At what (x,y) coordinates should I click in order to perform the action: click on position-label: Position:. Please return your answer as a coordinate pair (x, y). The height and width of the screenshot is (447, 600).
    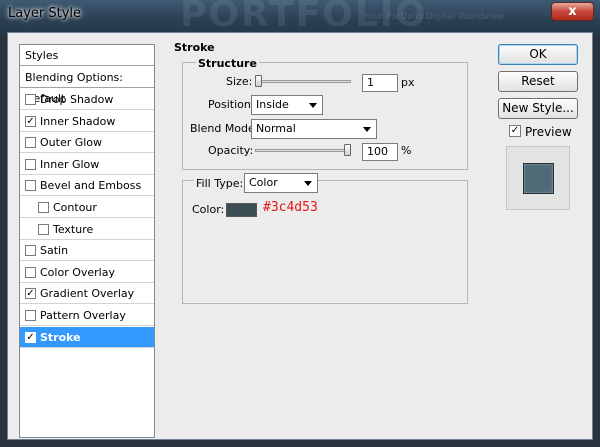
    Looking at the image, I should click on (231, 104).